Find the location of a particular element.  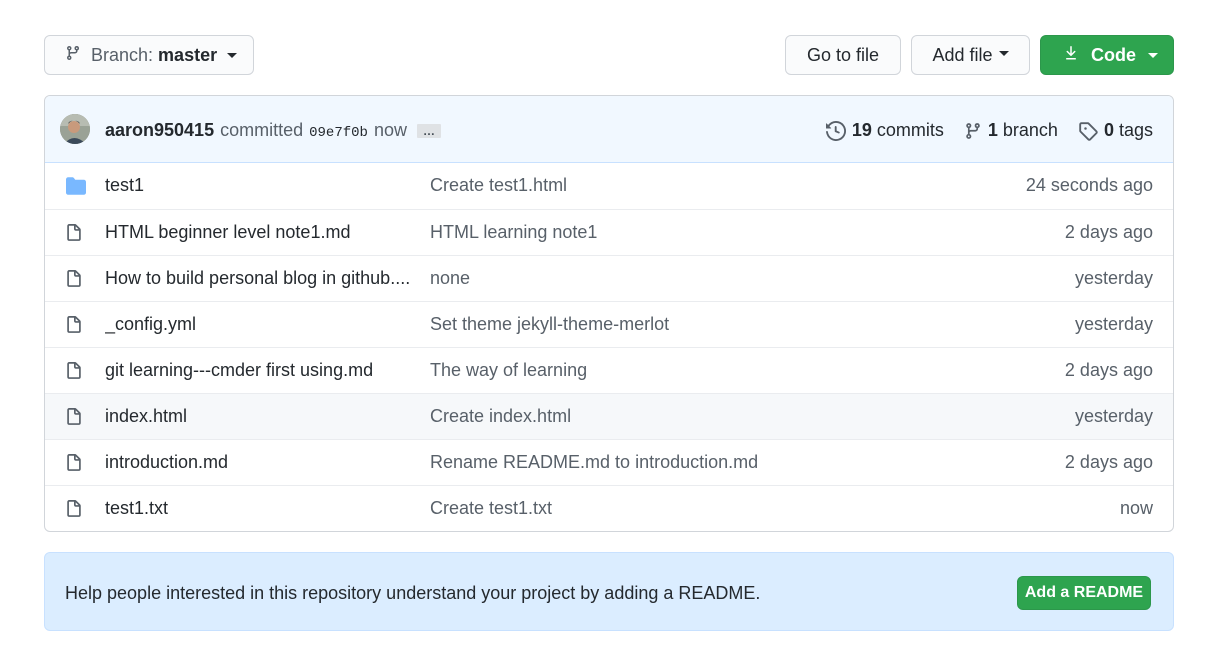

commit-author: aaron950415 is located at coordinates (159, 130).